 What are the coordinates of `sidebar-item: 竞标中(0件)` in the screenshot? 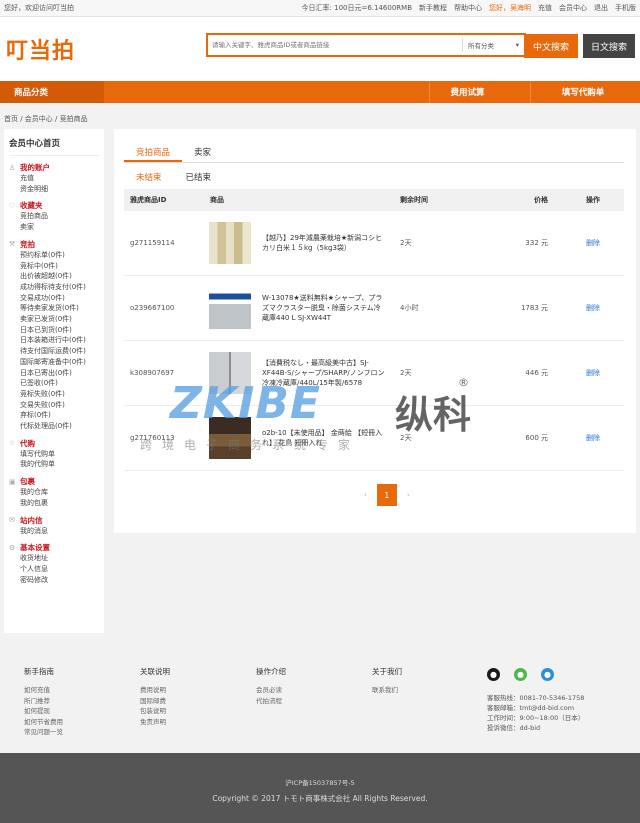 It's located at (54, 266).